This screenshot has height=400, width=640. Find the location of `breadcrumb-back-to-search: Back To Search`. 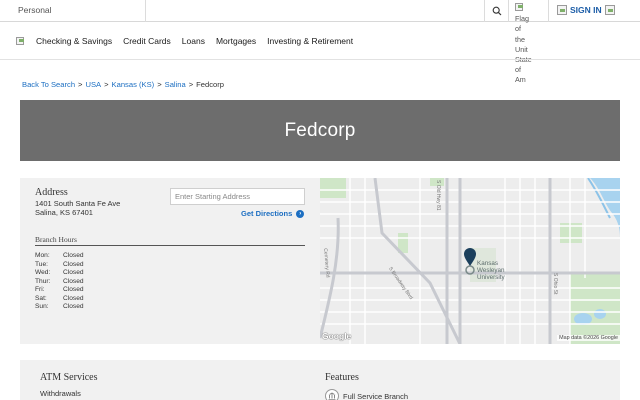

breadcrumb-back-to-search: Back To Search is located at coordinates (48, 84).